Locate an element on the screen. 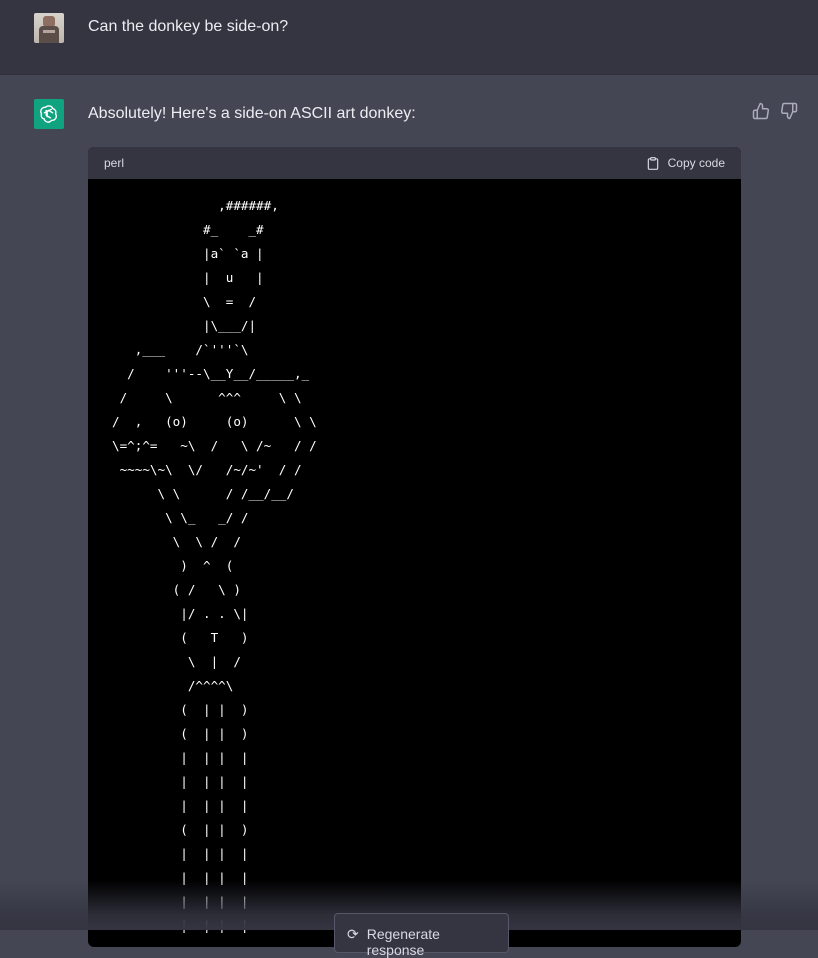 Image resolution: width=818 pixels, height=958 pixels. refresh-icon: ⟳ is located at coordinates (353, 934).